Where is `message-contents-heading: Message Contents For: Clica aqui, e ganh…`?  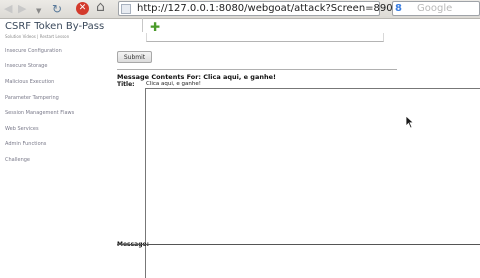 message-contents-heading: Message Contents For: Clica aqui, e ganh… is located at coordinates (196, 77).